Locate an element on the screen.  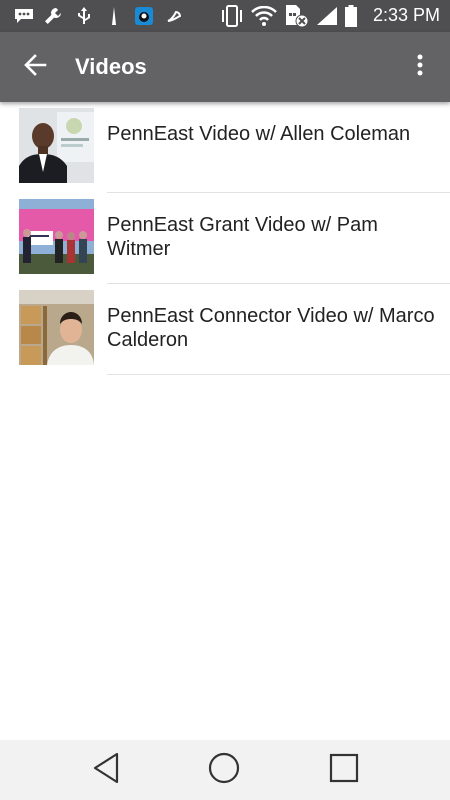
app-icon is located at coordinates (144, 16).